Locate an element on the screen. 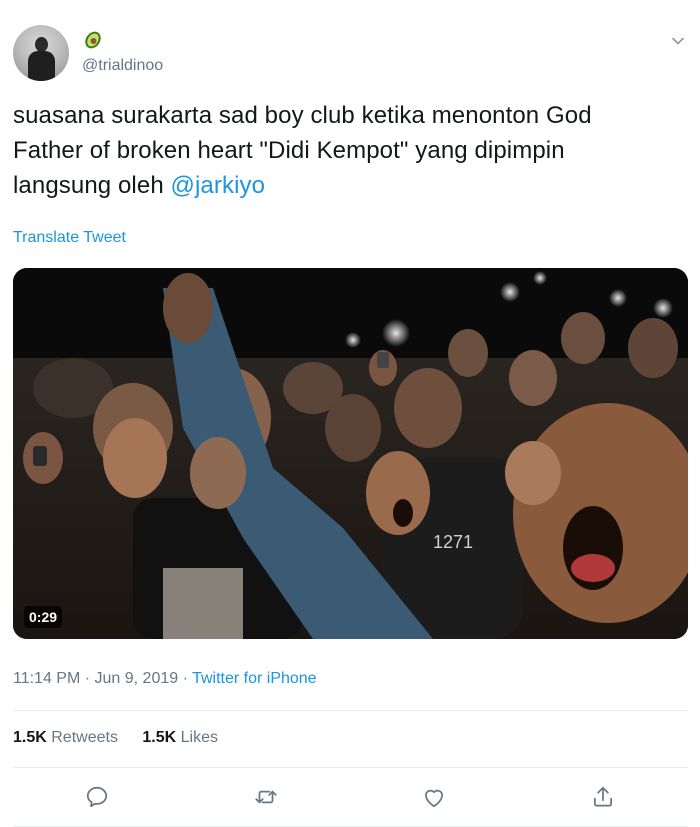 Image resolution: width=700 pixels, height=827 pixels. video-duration-badge: 0:29 is located at coordinates (43, 617).